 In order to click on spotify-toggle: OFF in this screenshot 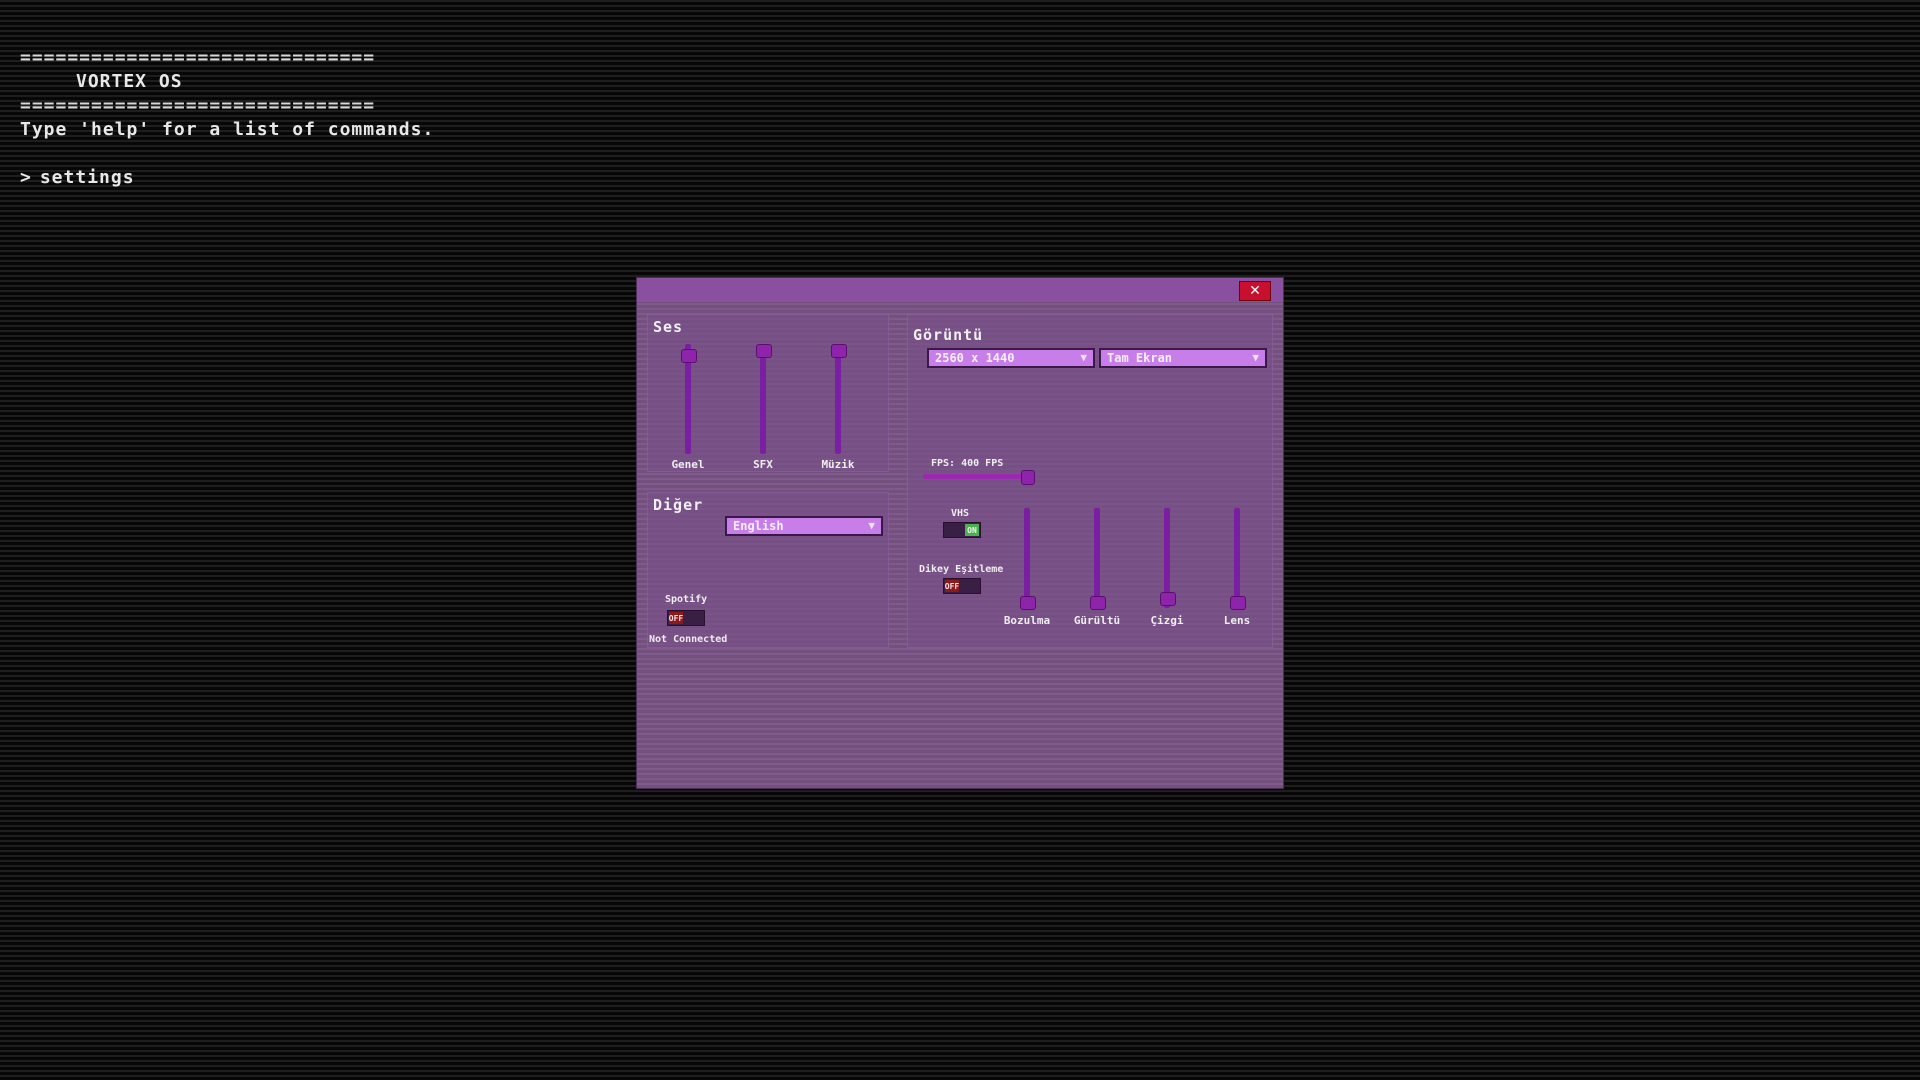, I will do `click(686, 618)`.